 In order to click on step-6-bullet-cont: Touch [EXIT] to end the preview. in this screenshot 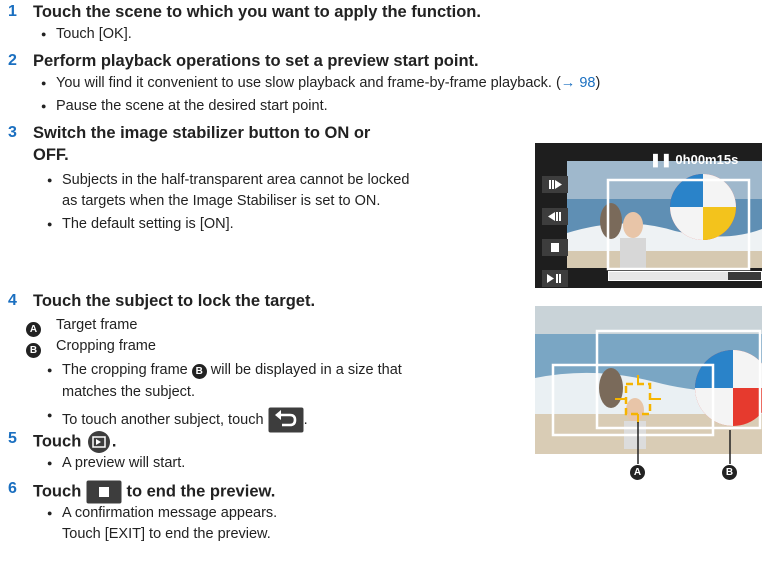, I will do `click(166, 534)`.